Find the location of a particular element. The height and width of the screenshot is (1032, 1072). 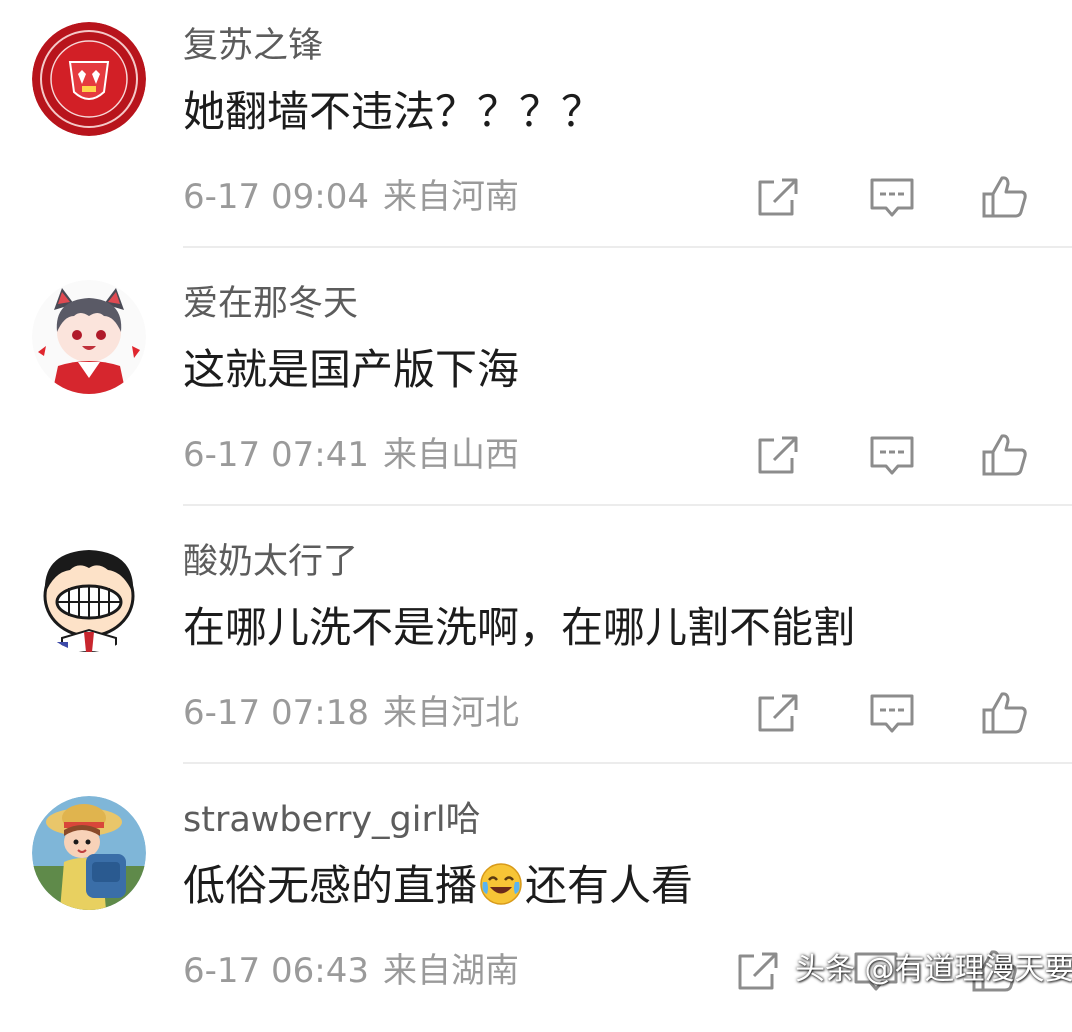

comment-text: 她翻墙不违法？？？？ is located at coordinates (393, 111).